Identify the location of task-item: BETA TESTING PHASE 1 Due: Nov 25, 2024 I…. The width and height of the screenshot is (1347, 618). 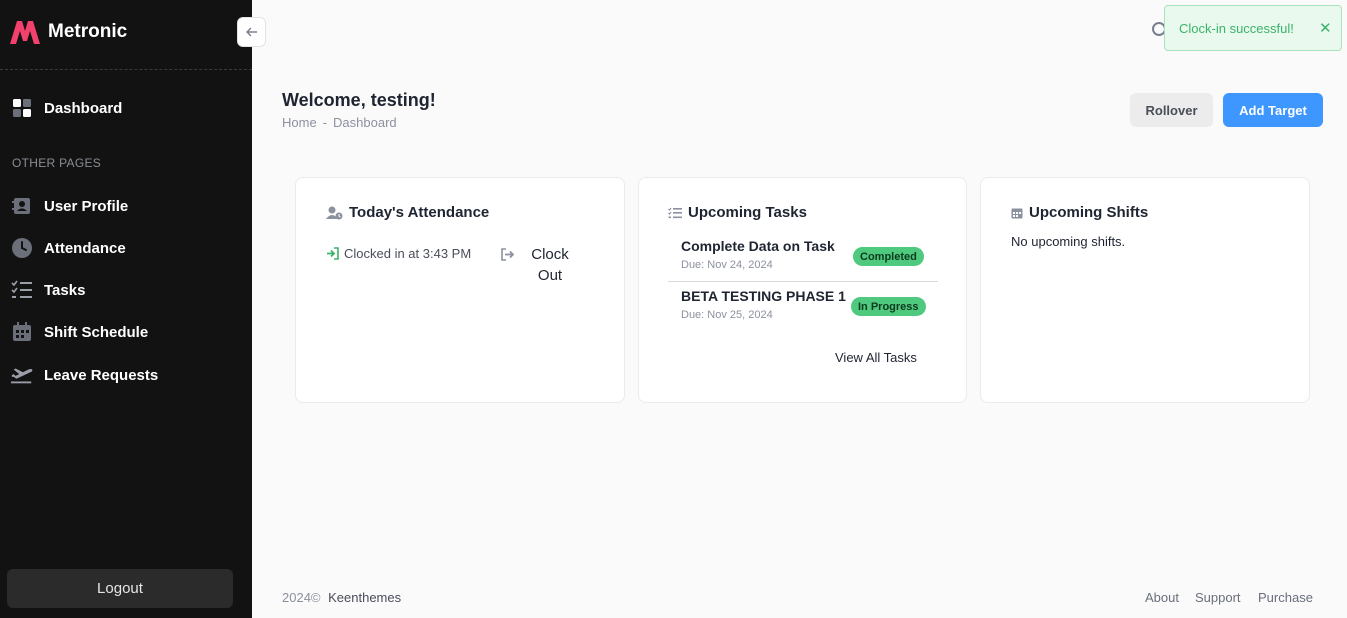
(803, 311).